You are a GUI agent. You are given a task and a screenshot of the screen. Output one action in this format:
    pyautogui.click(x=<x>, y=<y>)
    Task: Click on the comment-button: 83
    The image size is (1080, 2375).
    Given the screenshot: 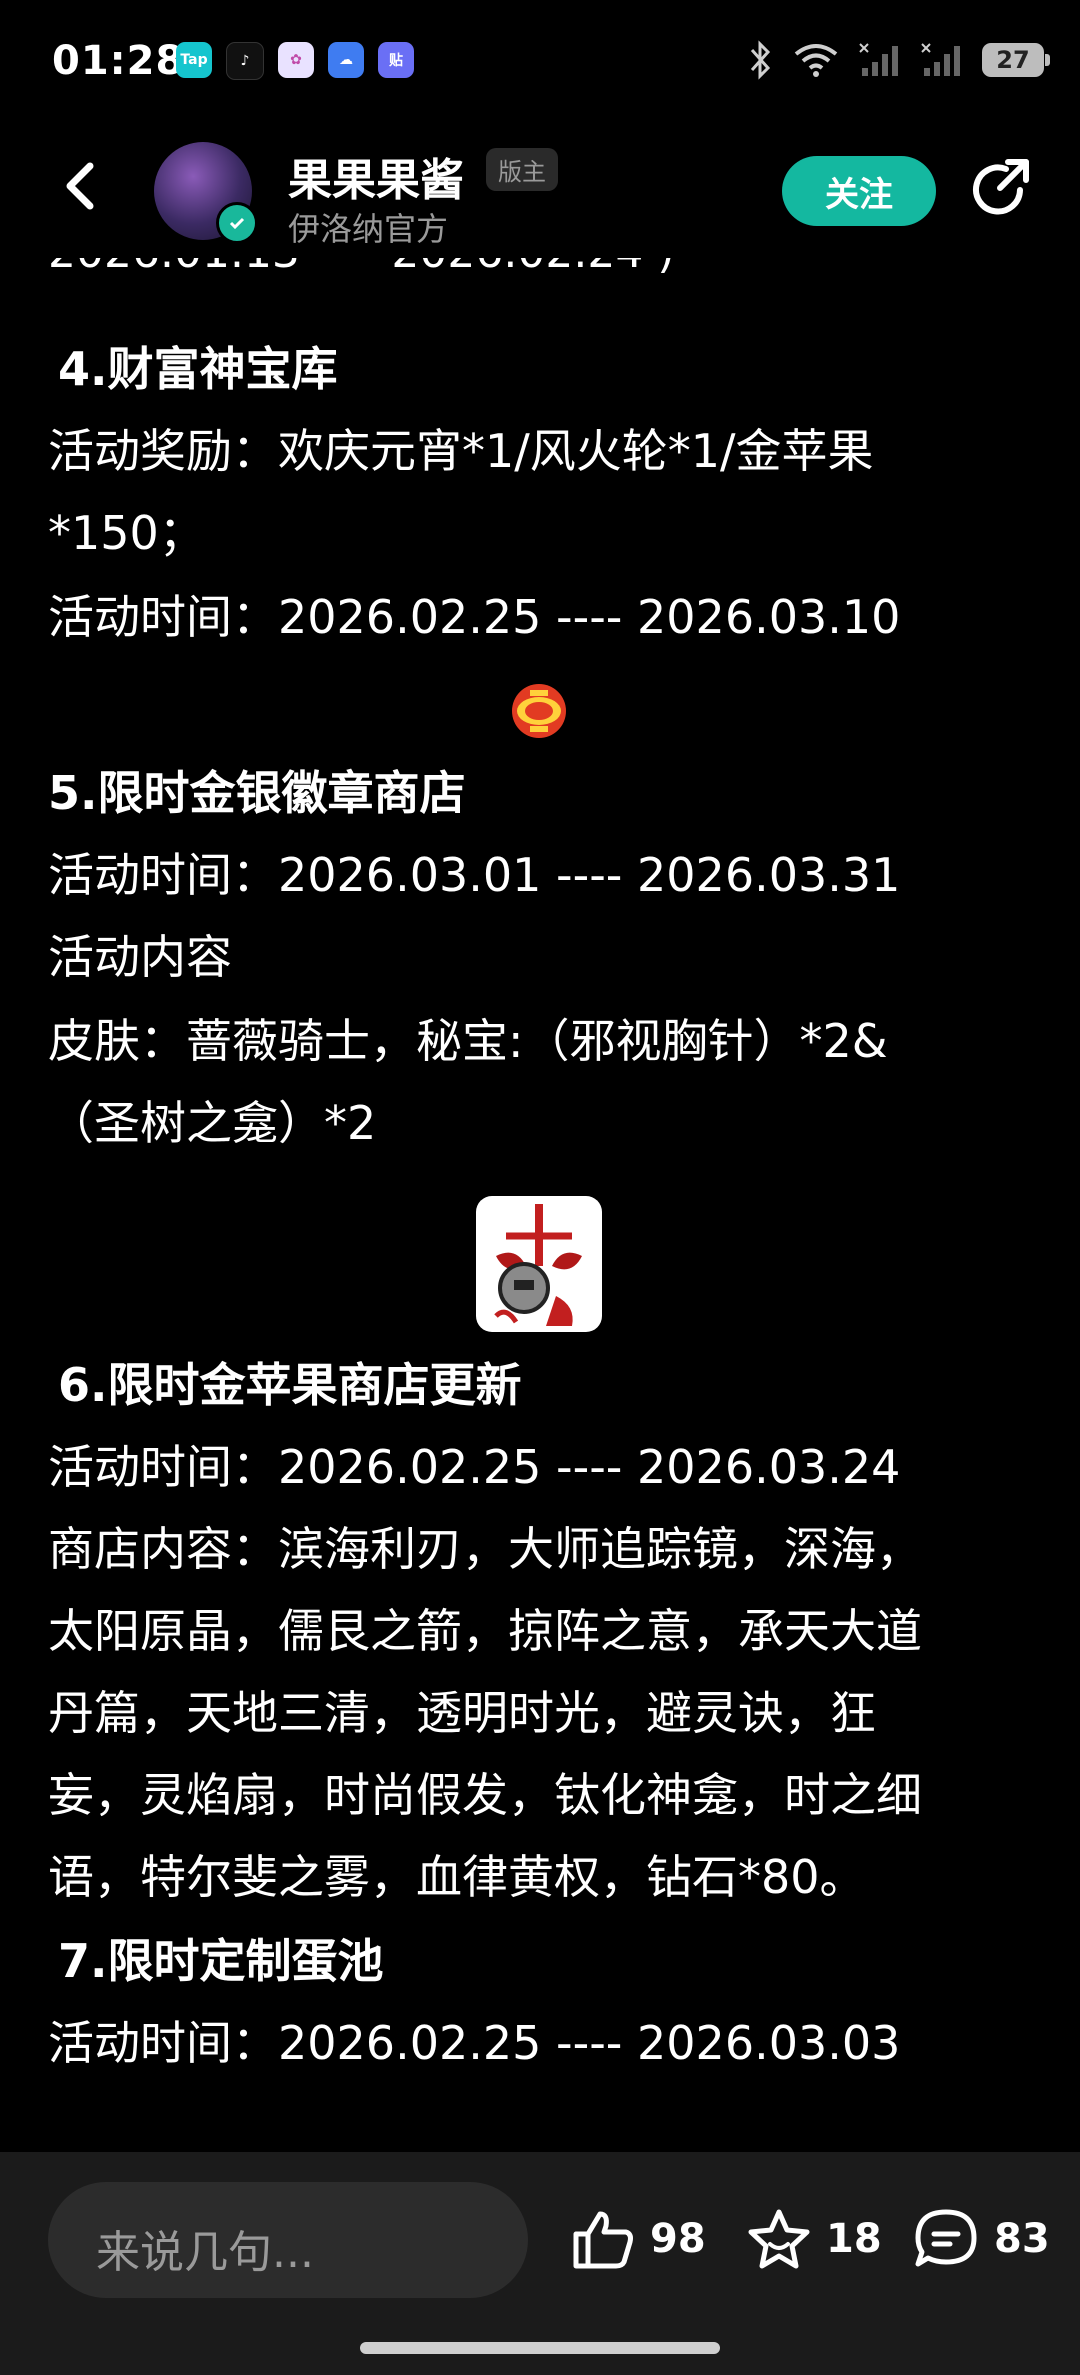 What is the action you would take?
    pyautogui.click(x=981, y=2239)
    